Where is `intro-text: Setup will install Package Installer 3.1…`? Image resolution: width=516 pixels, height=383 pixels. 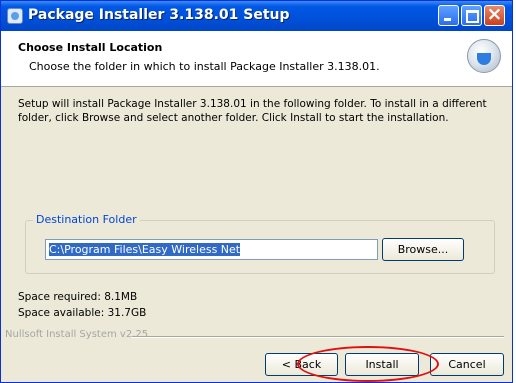
intro-text: Setup will install Package Installer 3.1… is located at coordinates (258, 111).